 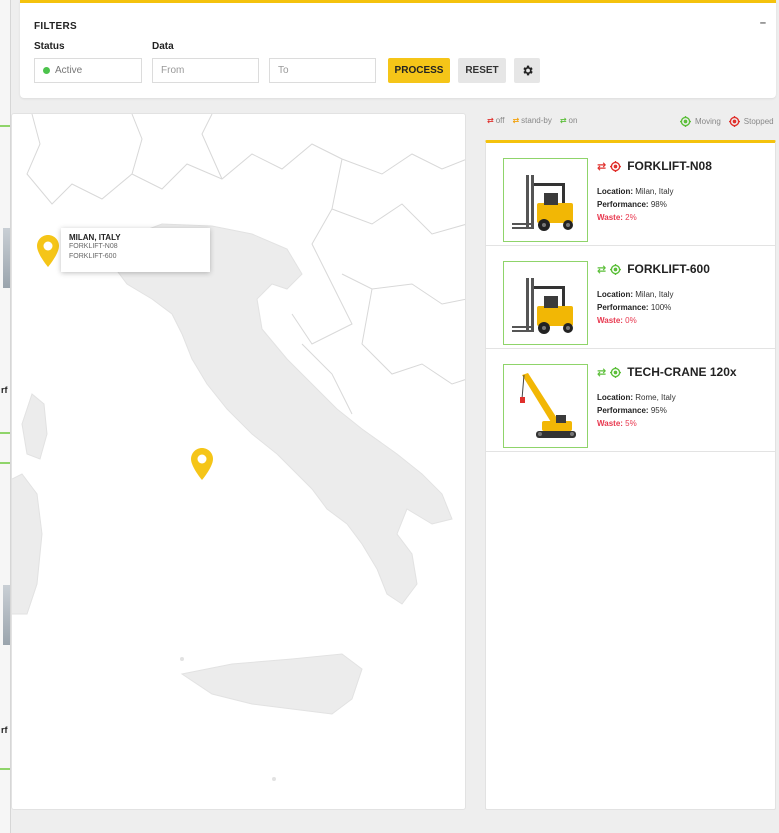 I want to click on tooltip-title: MILAN, ITALY, so click(x=95, y=237).